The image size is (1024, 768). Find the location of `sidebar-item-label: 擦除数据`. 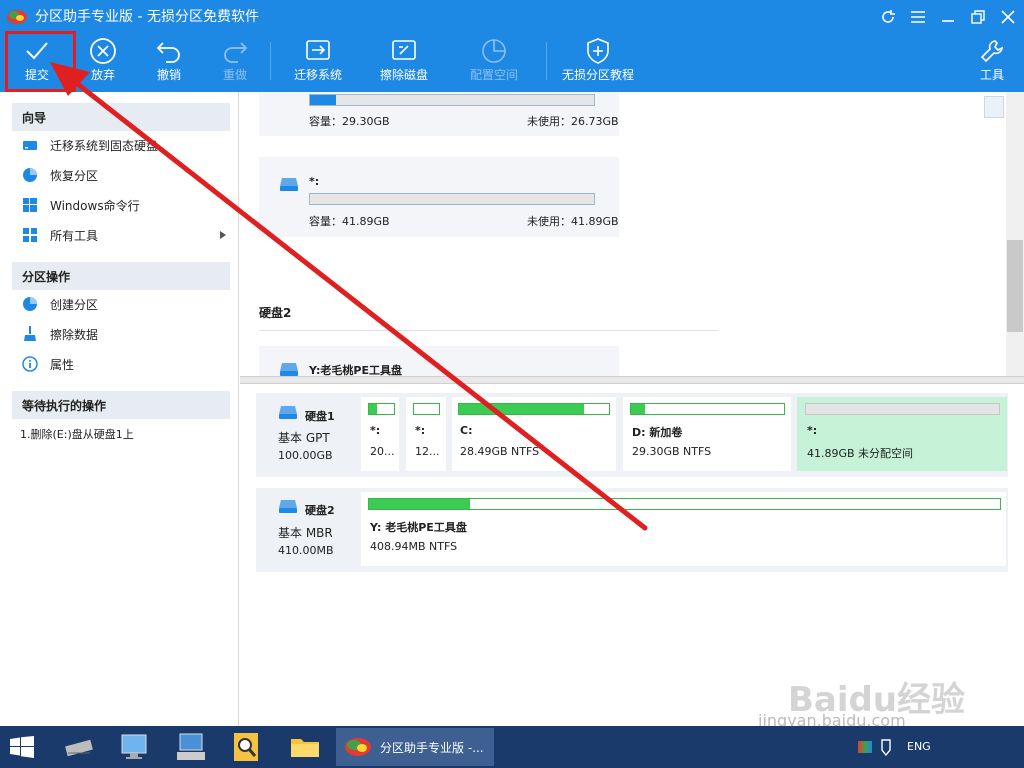

sidebar-item-label: 擦除数据 is located at coordinates (74, 334).